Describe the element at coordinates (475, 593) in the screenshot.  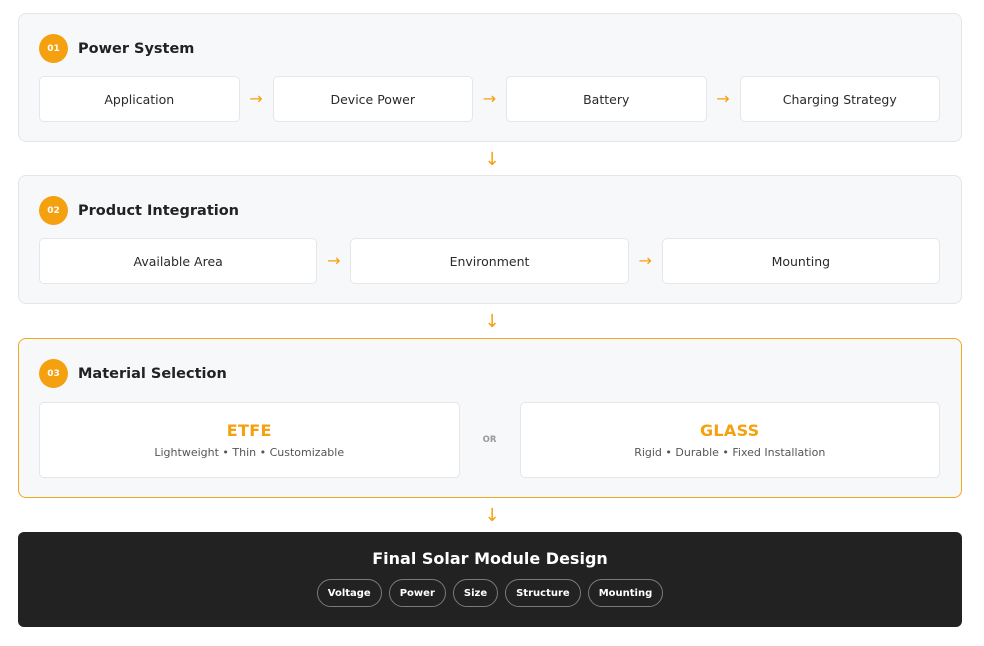
I see `tag-size: Size` at that location.